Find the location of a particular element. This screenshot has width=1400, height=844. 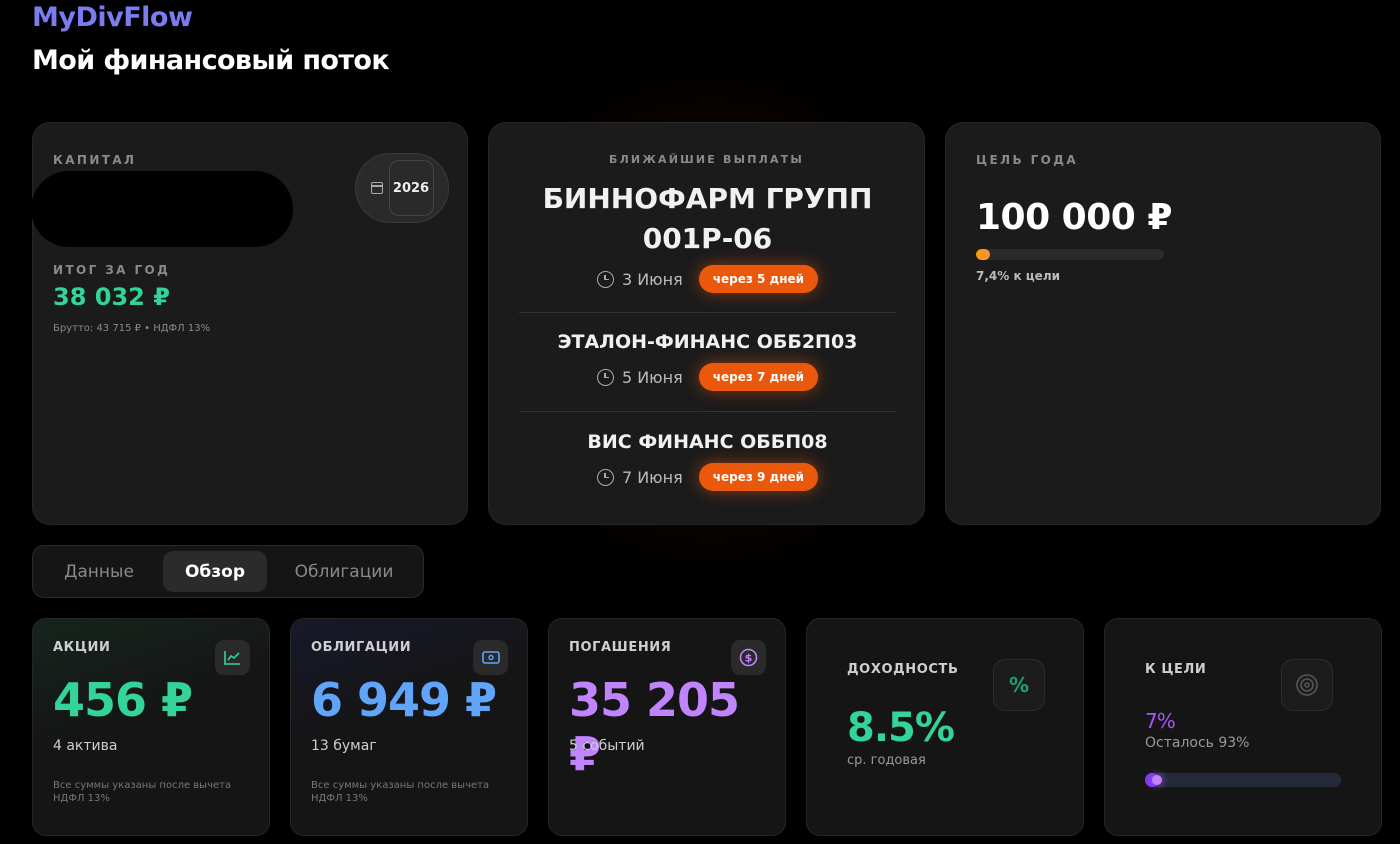

yield-stat-card: ДОХОДНОСТЬ % 8.5% ср. годовая is located at coordinates (945, 727).